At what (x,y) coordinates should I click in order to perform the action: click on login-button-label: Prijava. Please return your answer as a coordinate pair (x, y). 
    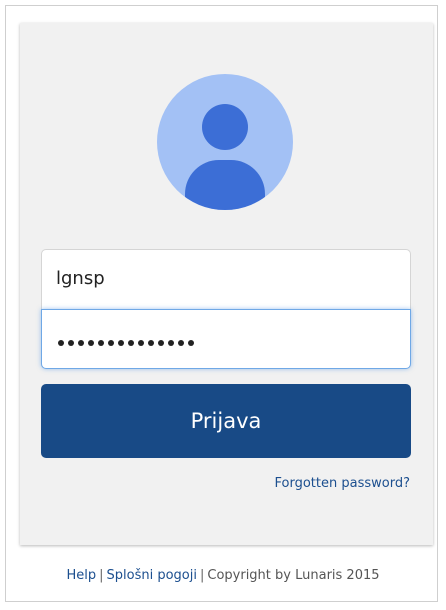
    Looking at the image, I should click on (226, 421).